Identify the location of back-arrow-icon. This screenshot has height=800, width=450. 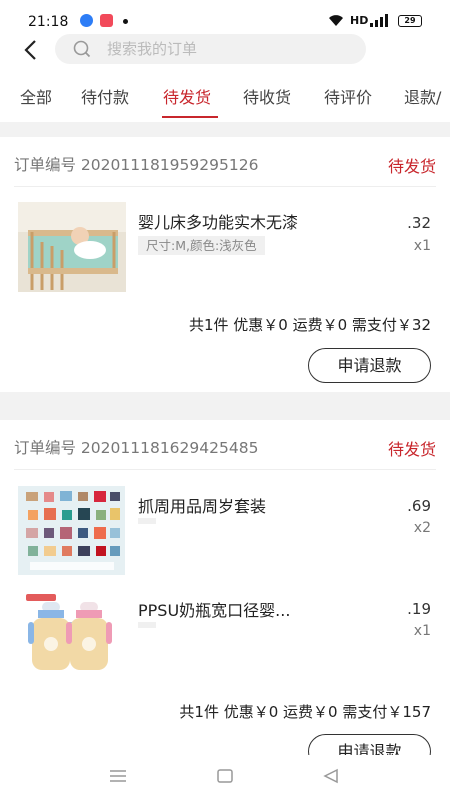
(31, 50).